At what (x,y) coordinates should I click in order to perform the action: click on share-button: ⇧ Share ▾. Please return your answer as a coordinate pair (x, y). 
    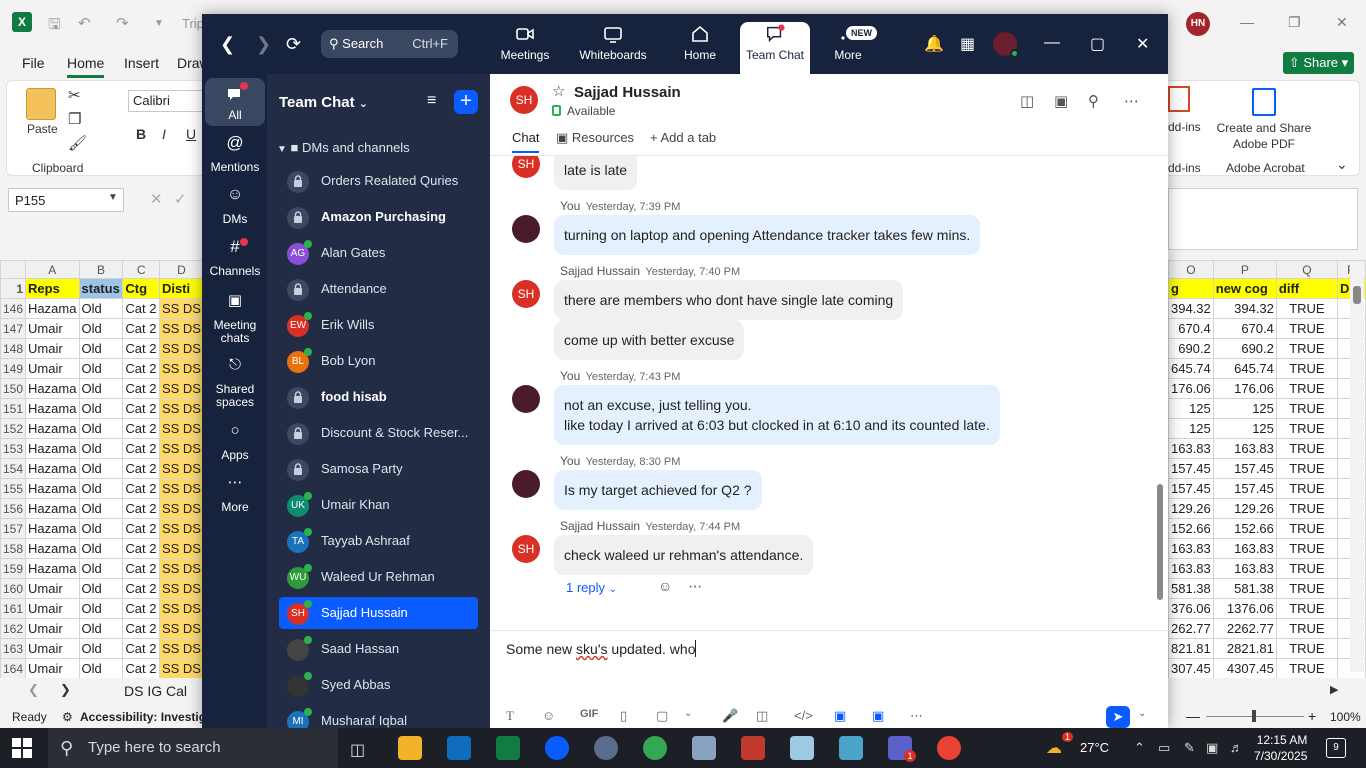
    Looking at the image, I should click on (1318, 63).